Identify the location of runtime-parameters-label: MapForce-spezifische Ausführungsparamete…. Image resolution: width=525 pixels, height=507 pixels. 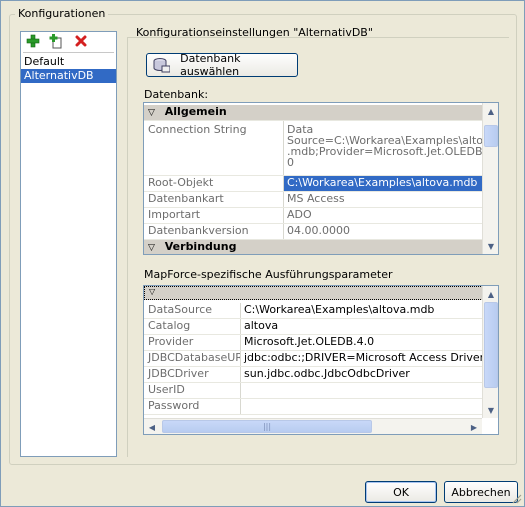
(268, 274).